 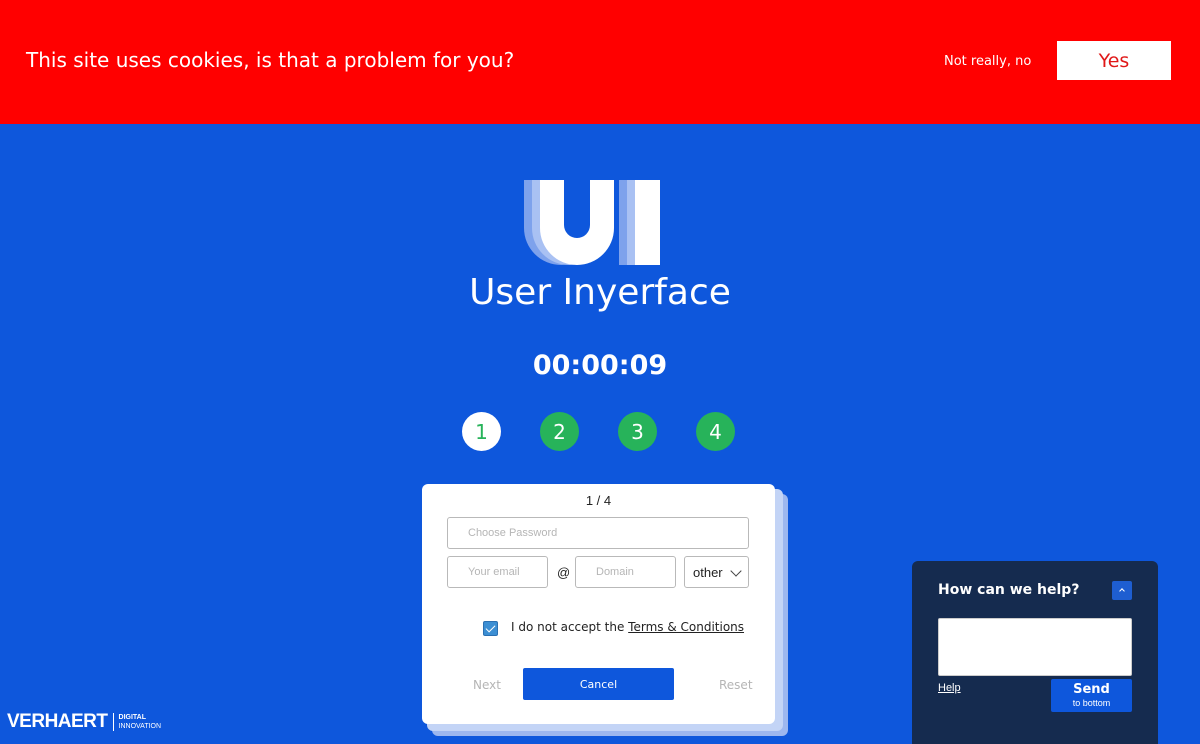 What do you see at coordinates (598, 431) in the screenshot?
I see `step-indicator: 1 2 3 4` at bounding box center [598, 431].